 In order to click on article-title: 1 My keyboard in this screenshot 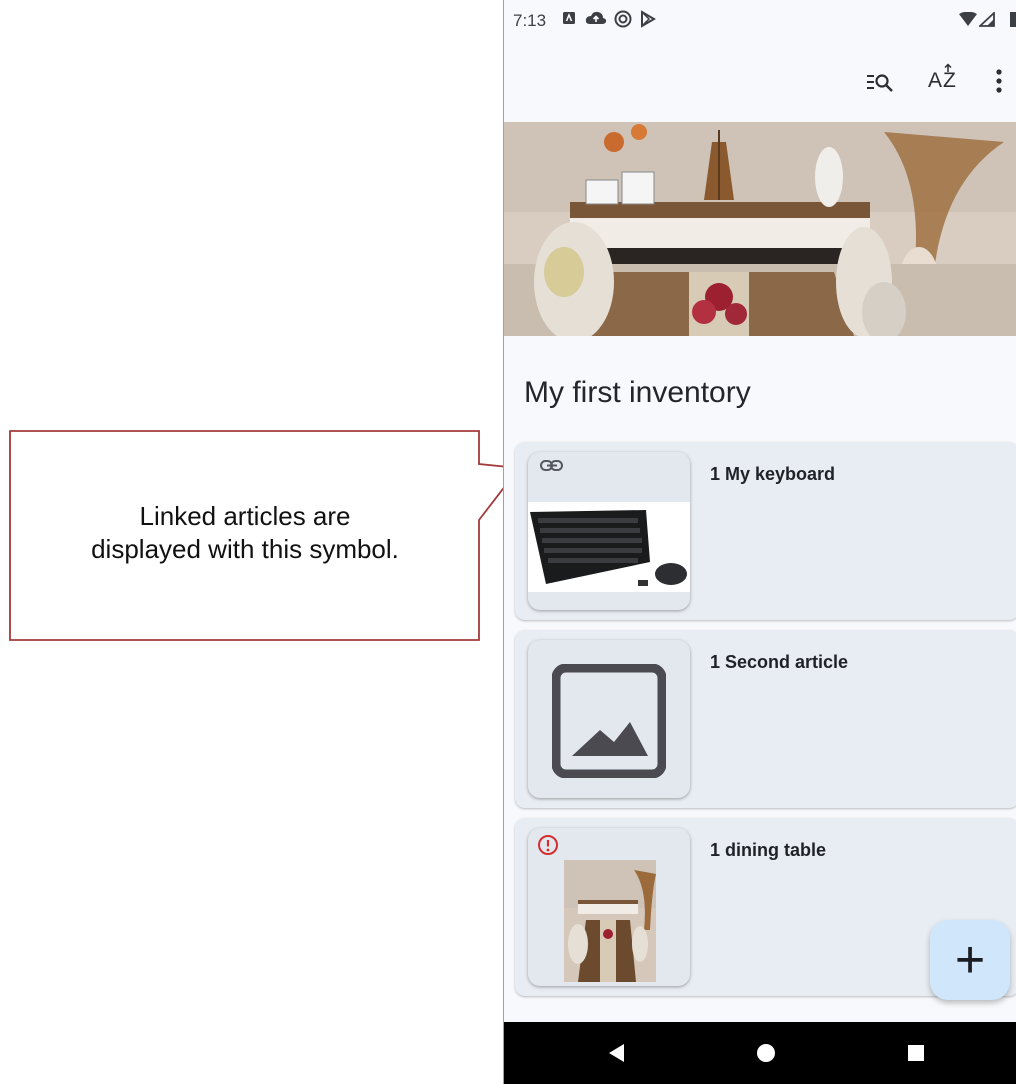, I will do `click(773, 474)`.